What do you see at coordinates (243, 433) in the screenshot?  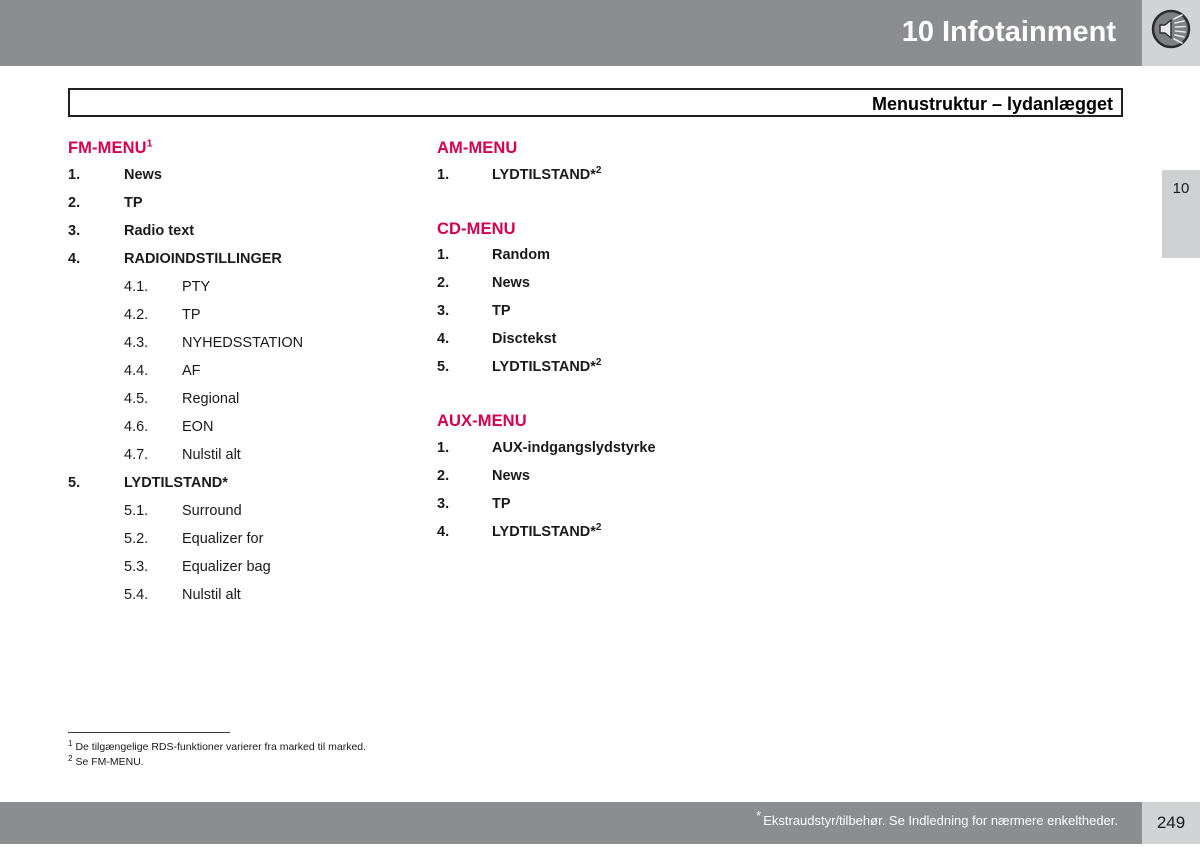 I see `menu-item-row: 4.6. EON` at bounding box center [243, 433].